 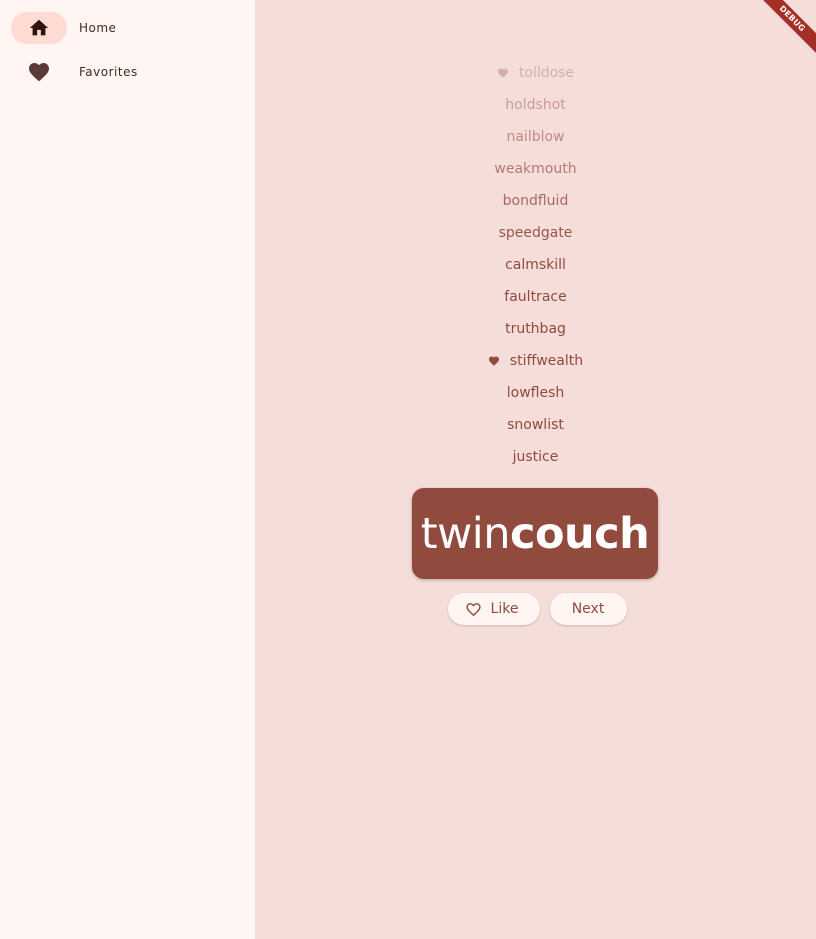 I want to click on history-word: bondfluid, so click(x=535, y=201).